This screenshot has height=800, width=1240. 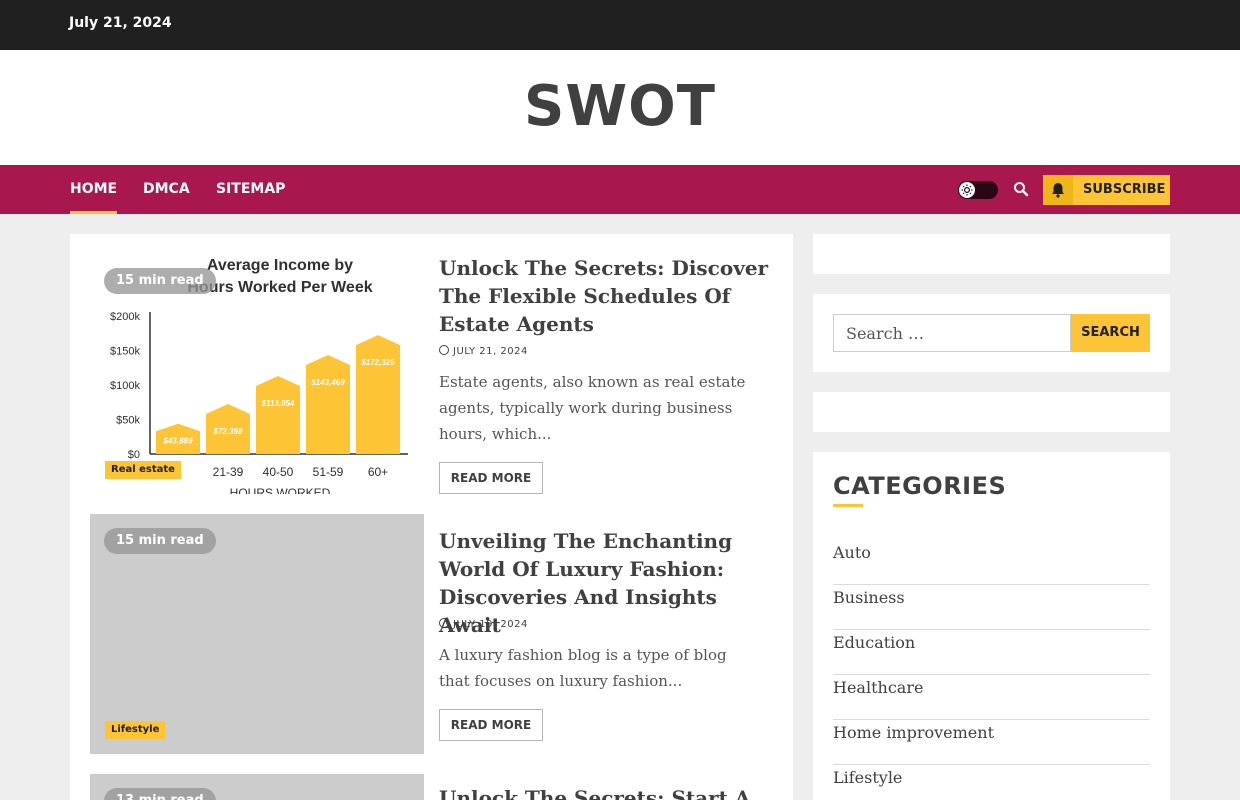 I want to click on categories-heading: CATEGORIES, so click(x=920, y=486).